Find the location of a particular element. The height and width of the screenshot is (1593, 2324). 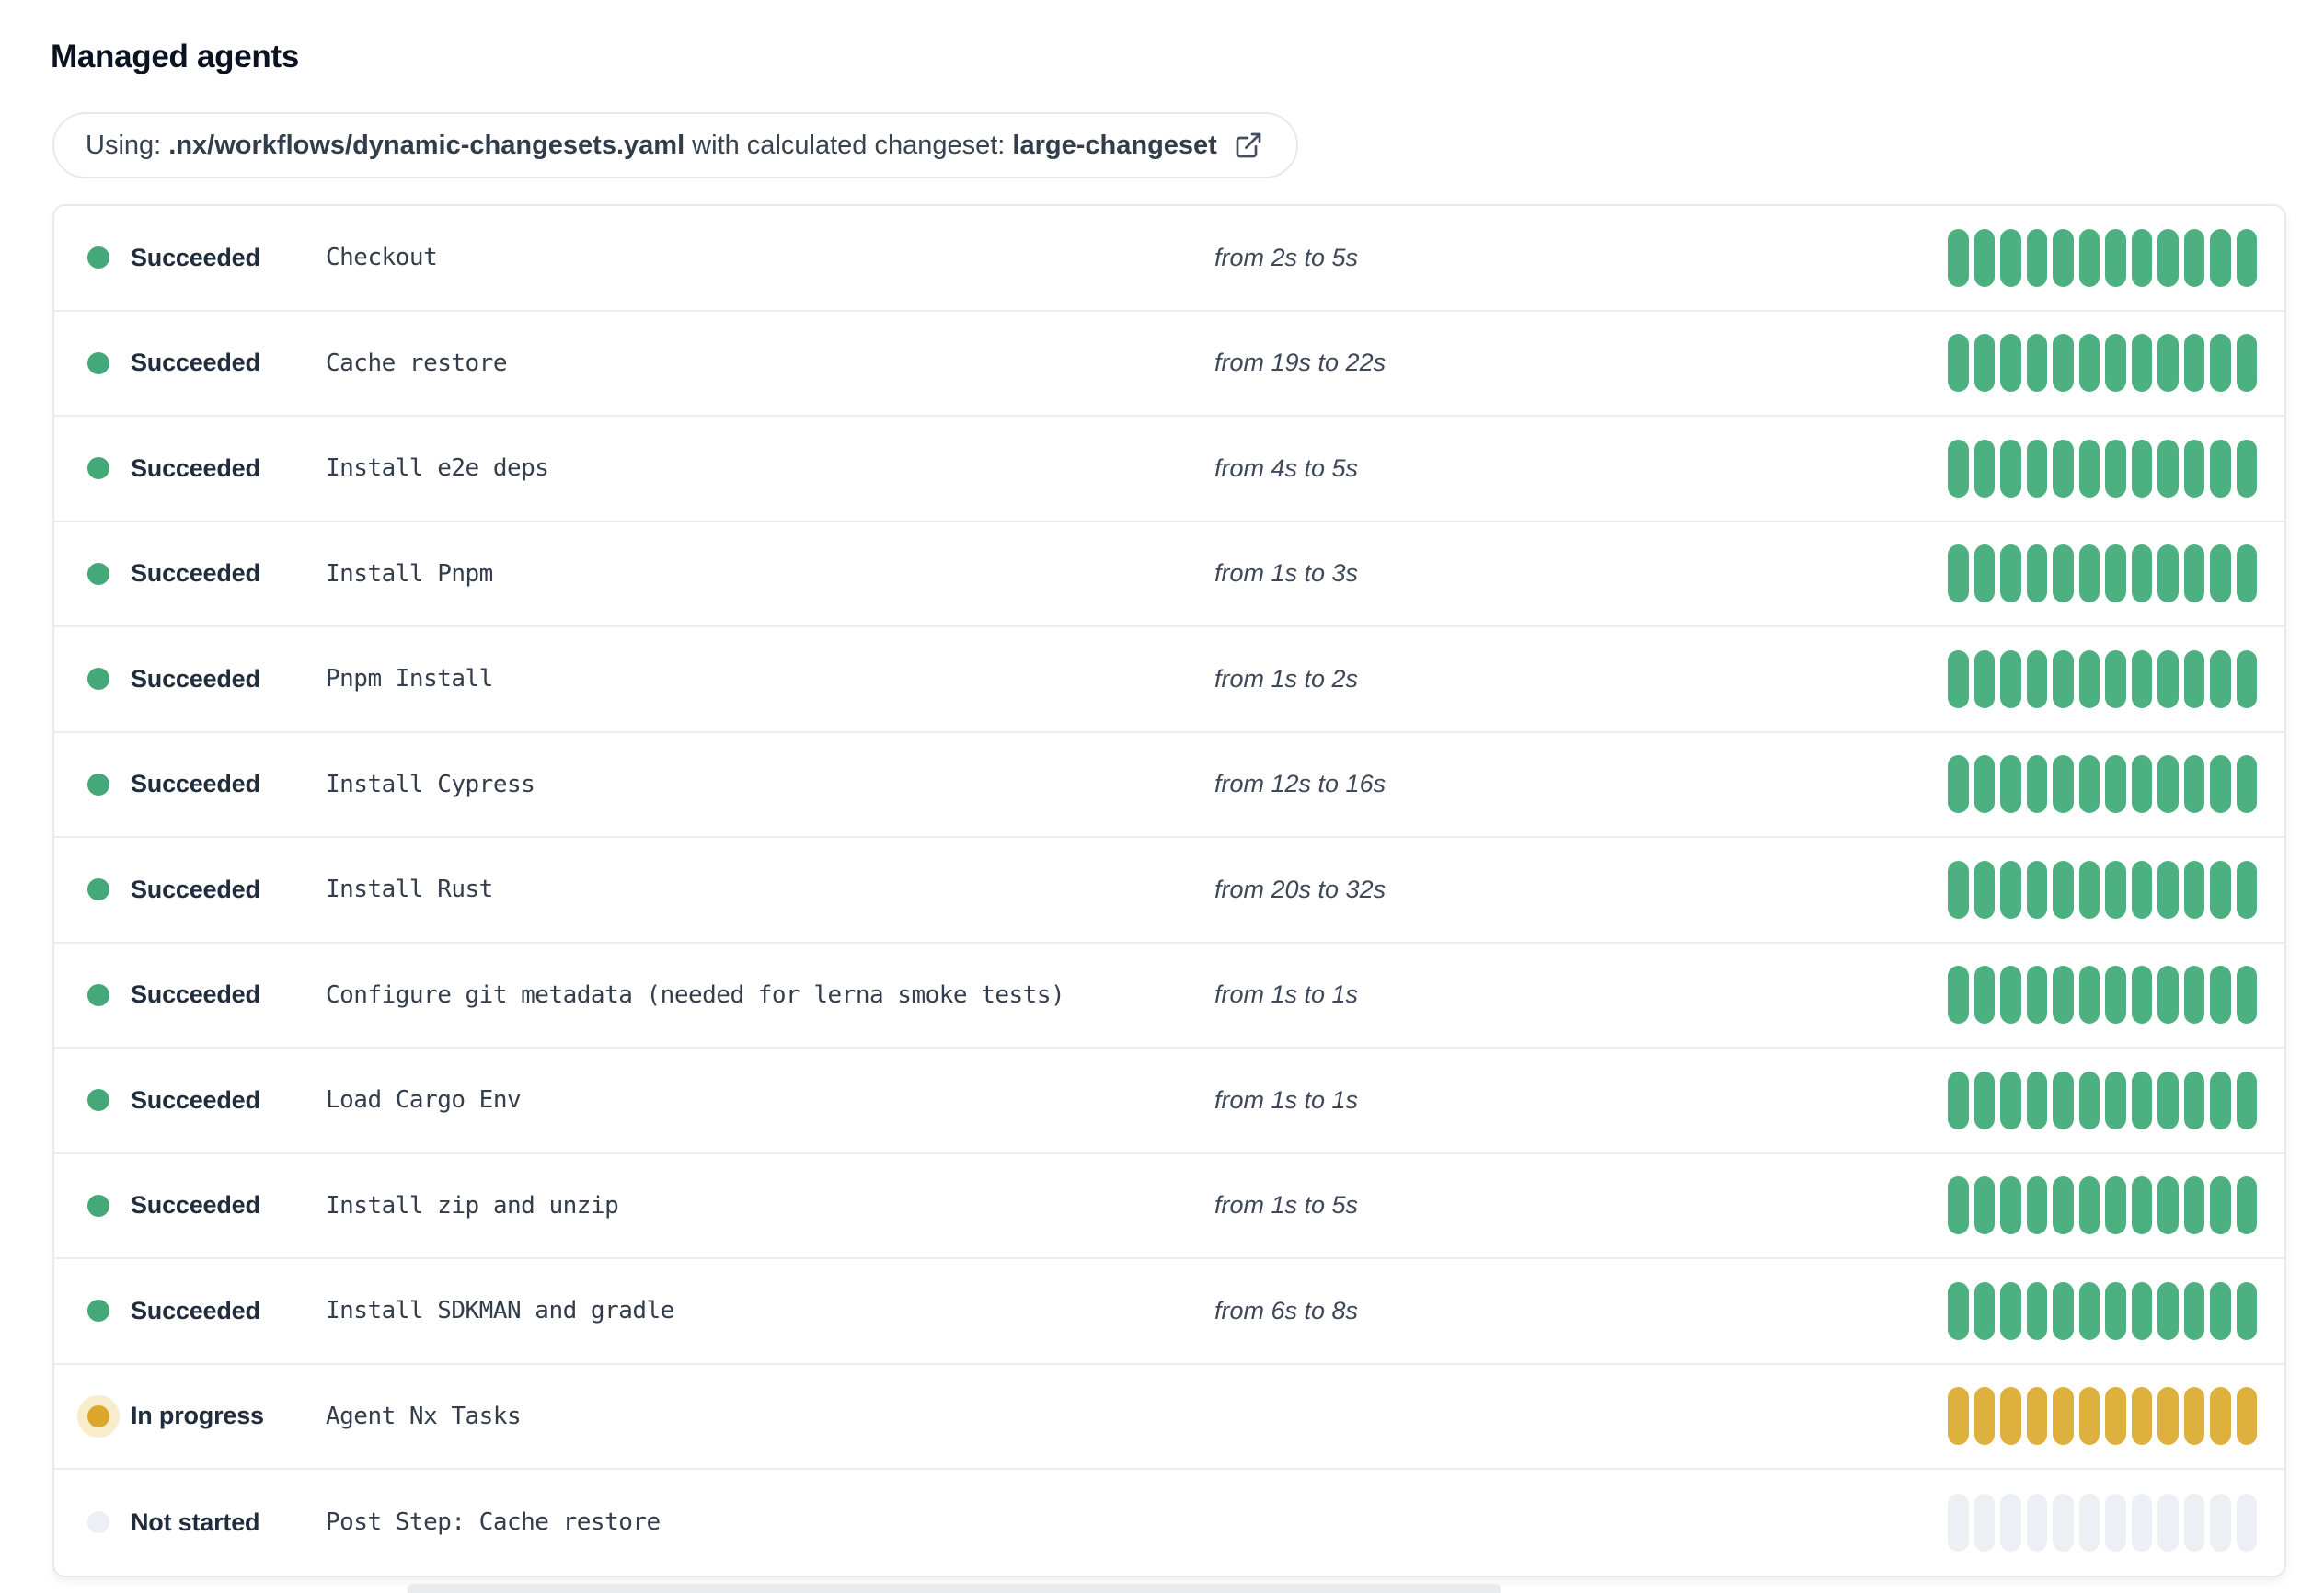

agent-step-row: Succeeded Pnpm Install from 1s to 2s is located at coordinates (1169, 680).